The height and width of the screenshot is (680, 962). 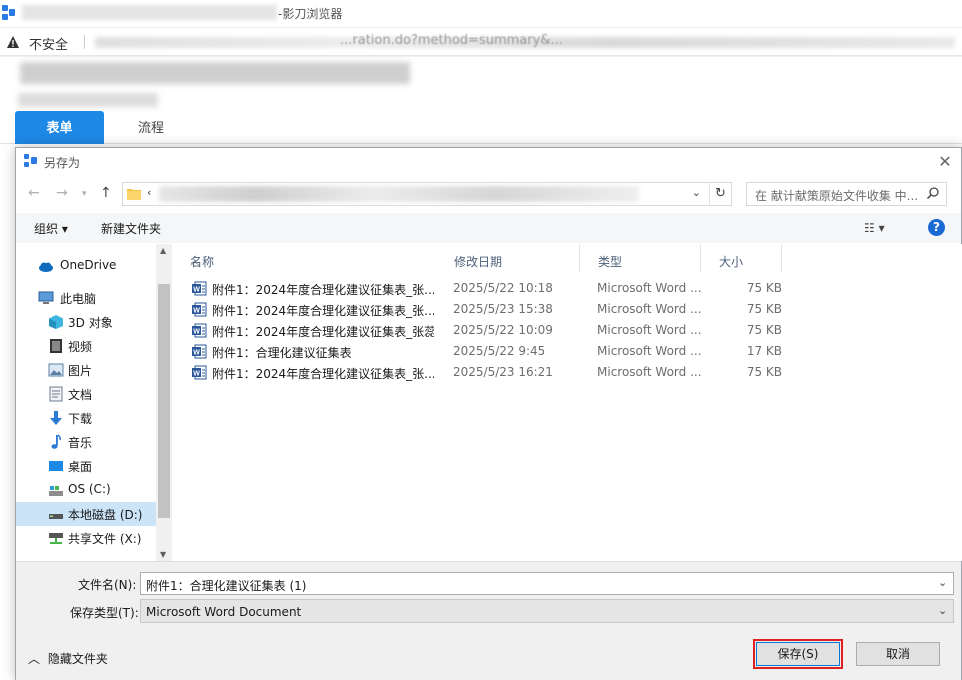 What do you see at coordinates (51, 228) in the screenshot?
I see `organize-menu: 组织 ▾` at bounding box center [51, 228].